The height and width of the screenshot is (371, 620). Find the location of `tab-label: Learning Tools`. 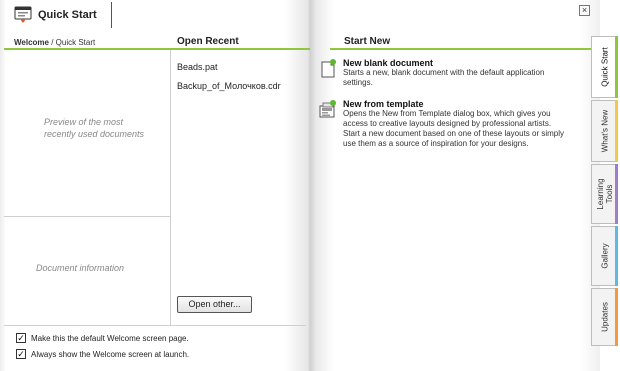

tab-label: Learning Tools is located at coordinates (604, 194).